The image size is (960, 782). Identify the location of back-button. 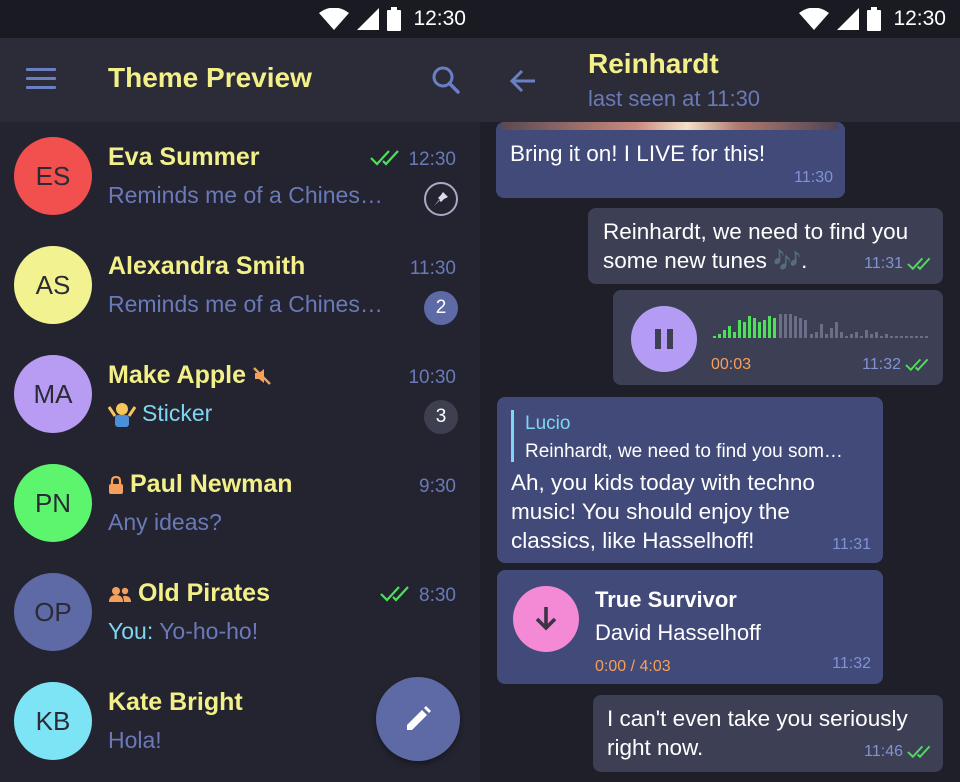
(523, 81).